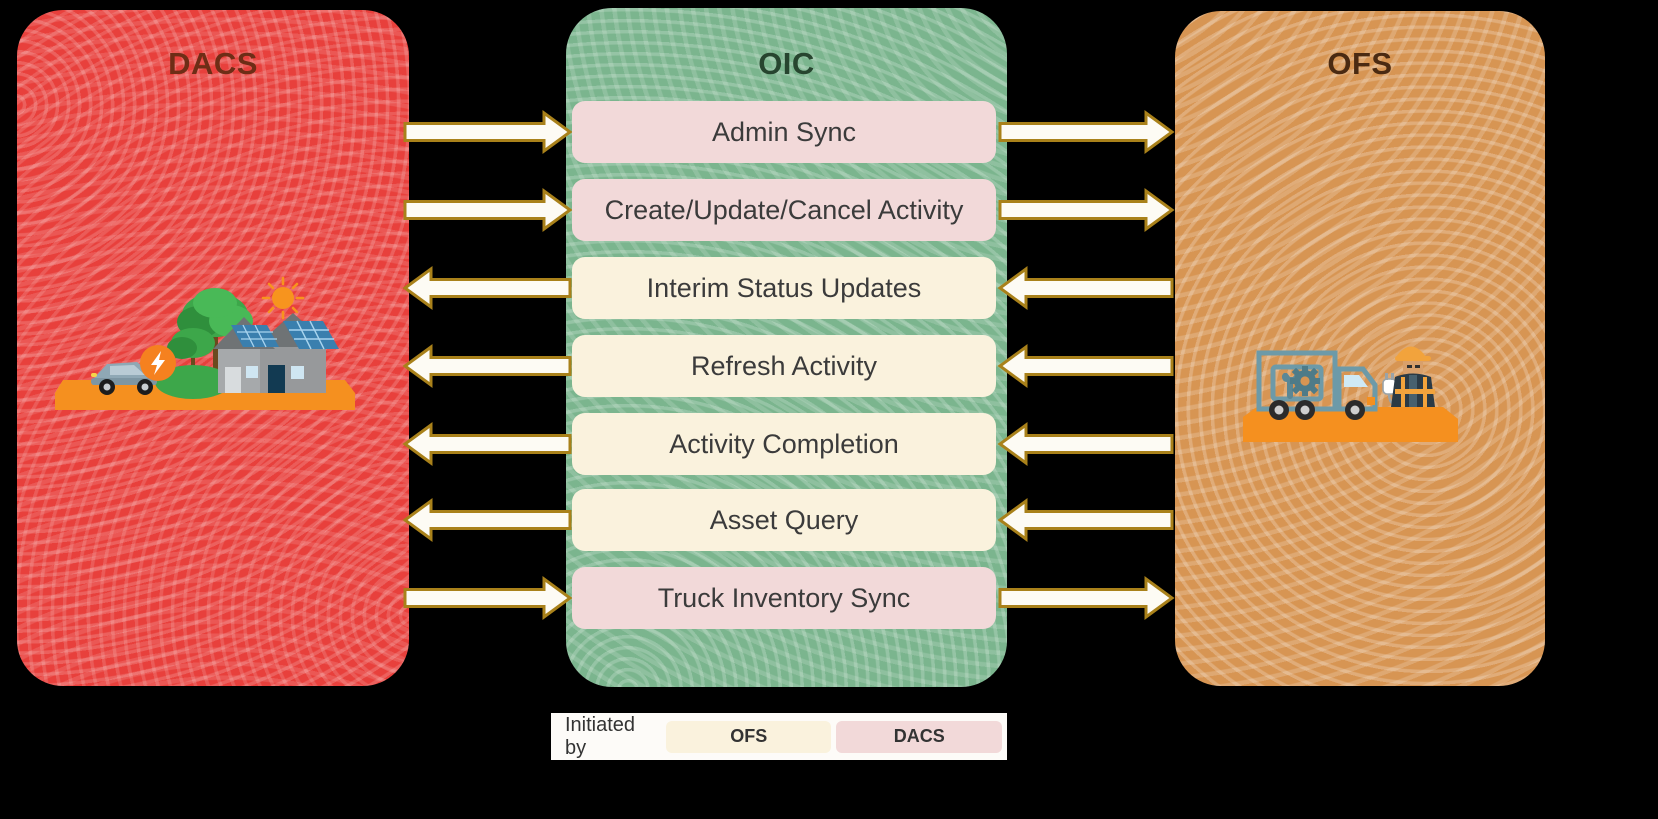 Image resolution: width=1658 pixels, height=819 pixels. Describe the element at coordinates (158, 363) in the screenshot. I see `charging-bolt-icon` at that location.